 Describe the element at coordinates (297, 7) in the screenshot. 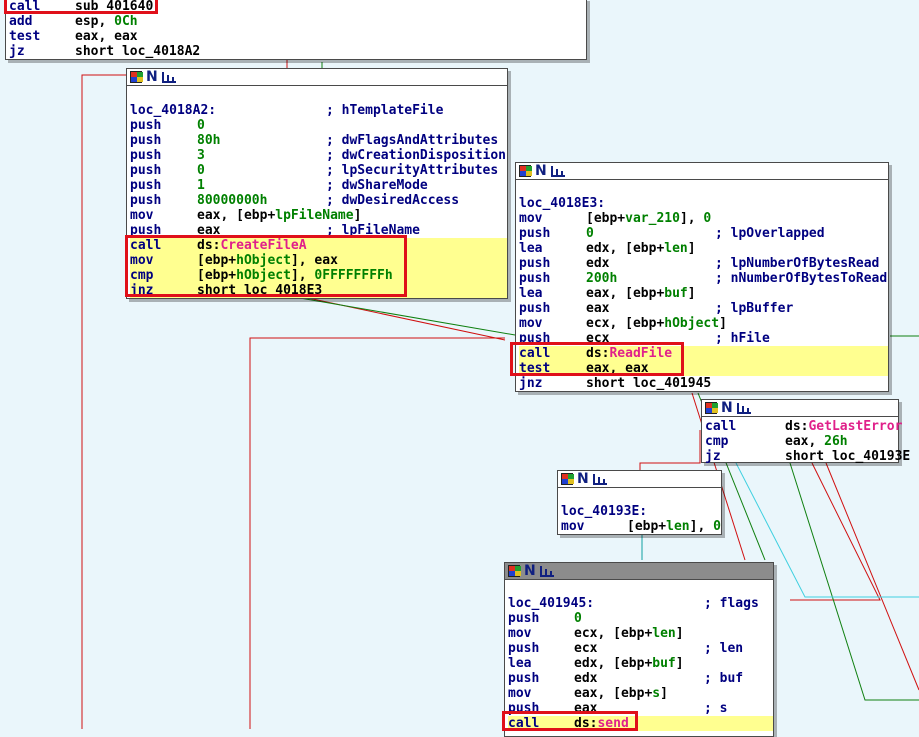

I see `instruction-line: call sub_401640` at that location.